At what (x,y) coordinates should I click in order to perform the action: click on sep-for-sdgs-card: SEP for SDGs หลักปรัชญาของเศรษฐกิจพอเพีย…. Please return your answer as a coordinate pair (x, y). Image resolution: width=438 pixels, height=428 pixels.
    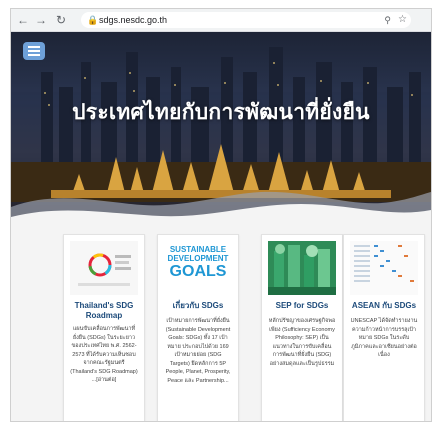
    Looking at the image, I should click on (302, 327).